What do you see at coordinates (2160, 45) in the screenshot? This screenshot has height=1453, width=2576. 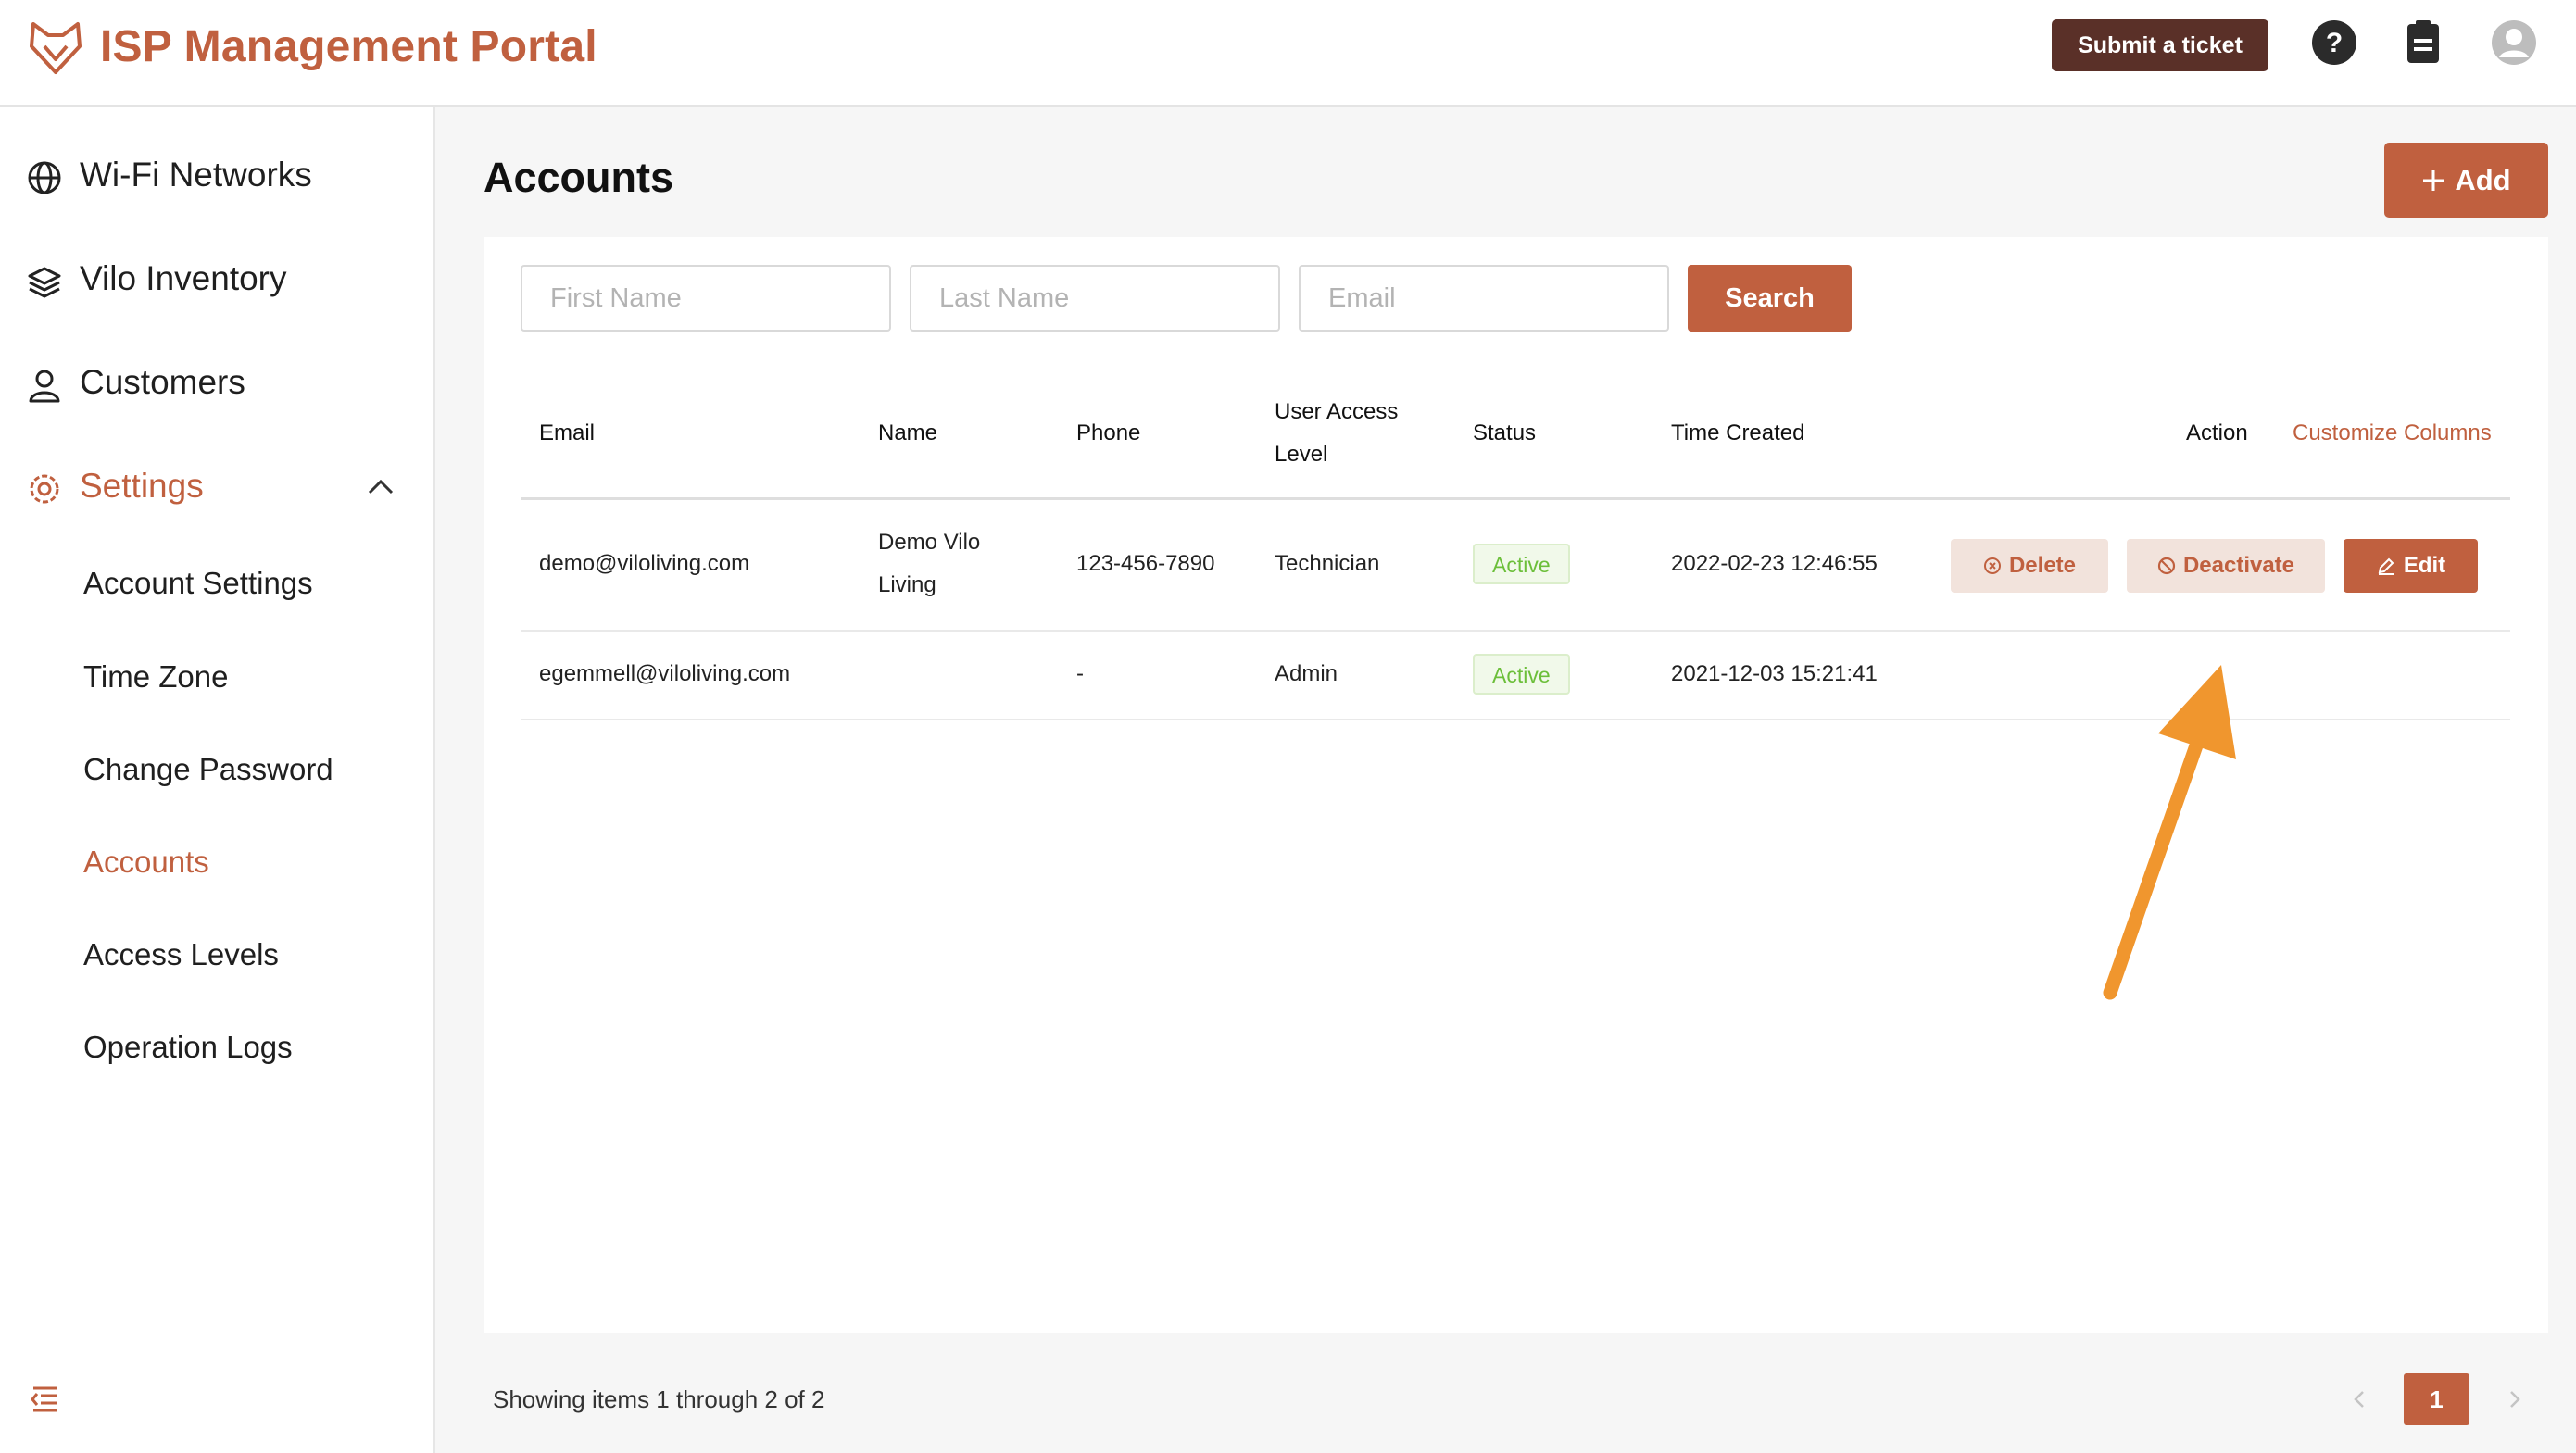 I see `submit-ticket-button: Submit a ticket` at bounding box center [2160, 45].